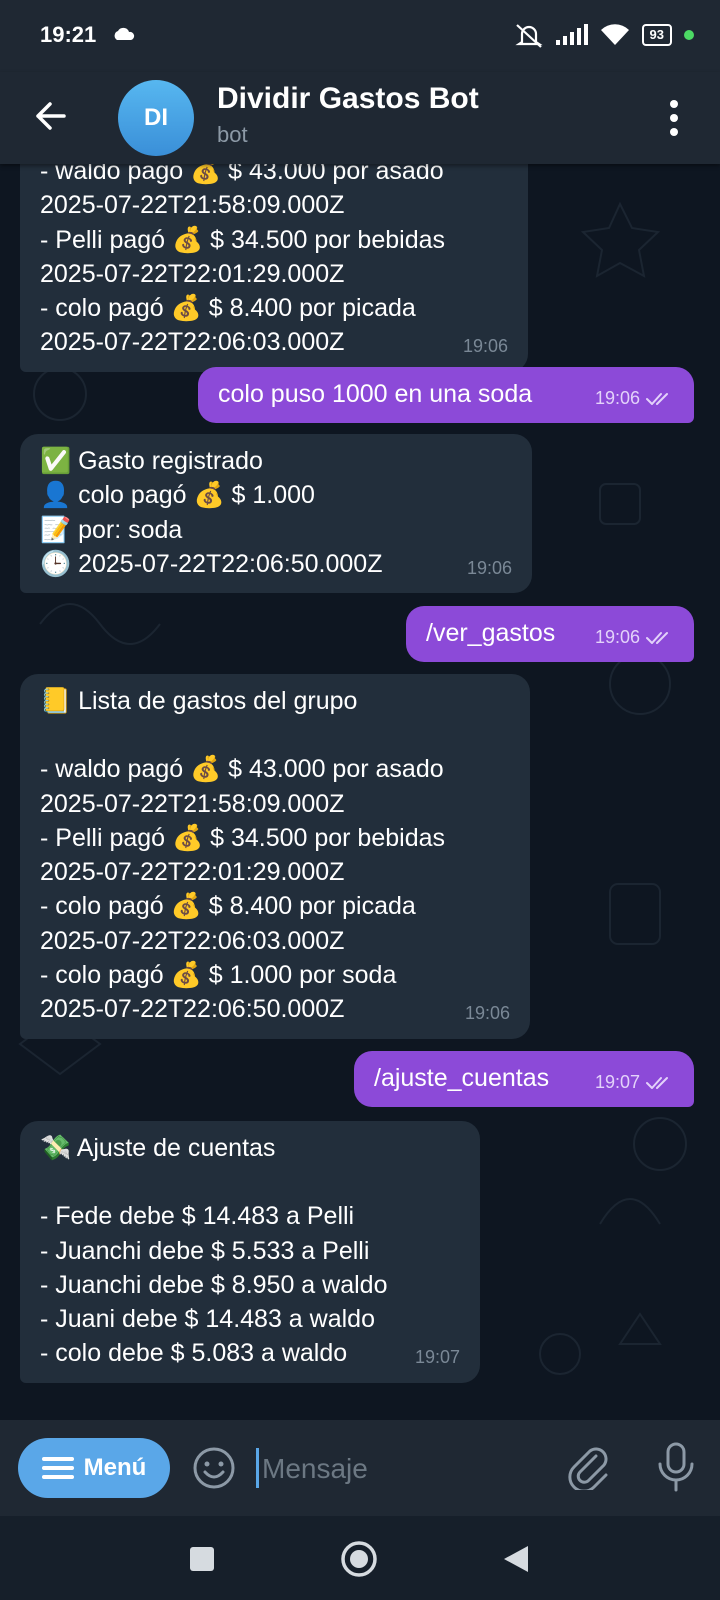  I want to click on cloud-icon, so click(124, 33).